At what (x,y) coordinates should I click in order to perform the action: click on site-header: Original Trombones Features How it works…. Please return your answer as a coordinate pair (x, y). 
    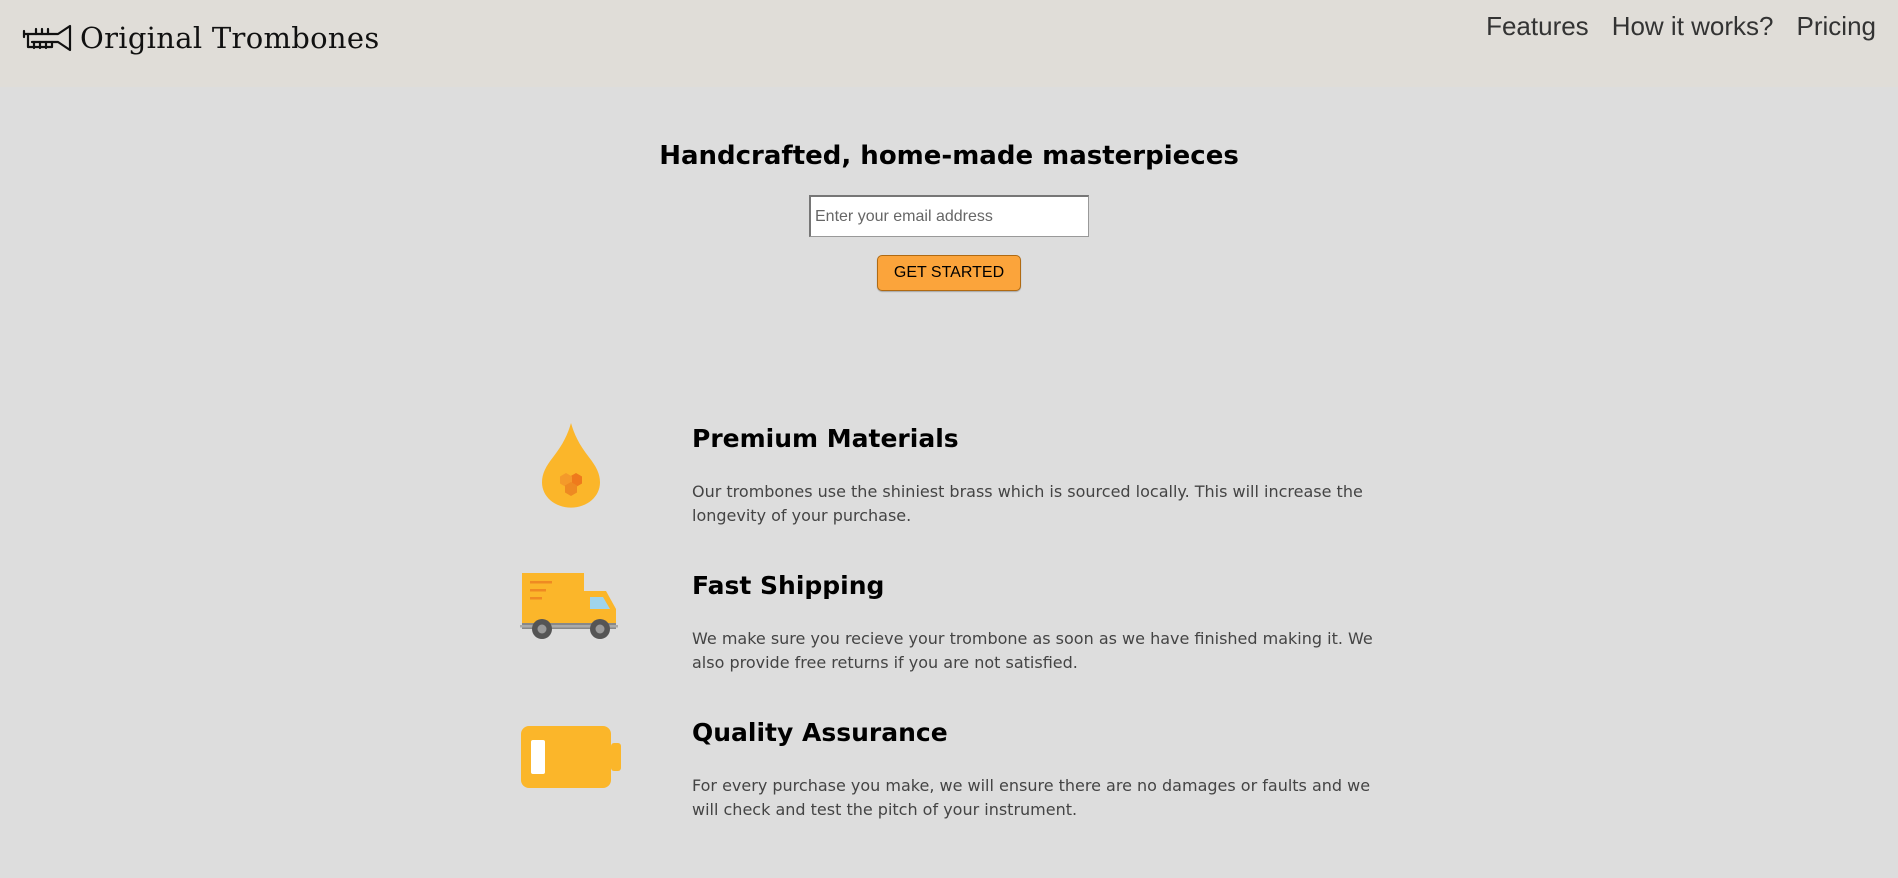
    Looking at the image, I should click on (949, 43).